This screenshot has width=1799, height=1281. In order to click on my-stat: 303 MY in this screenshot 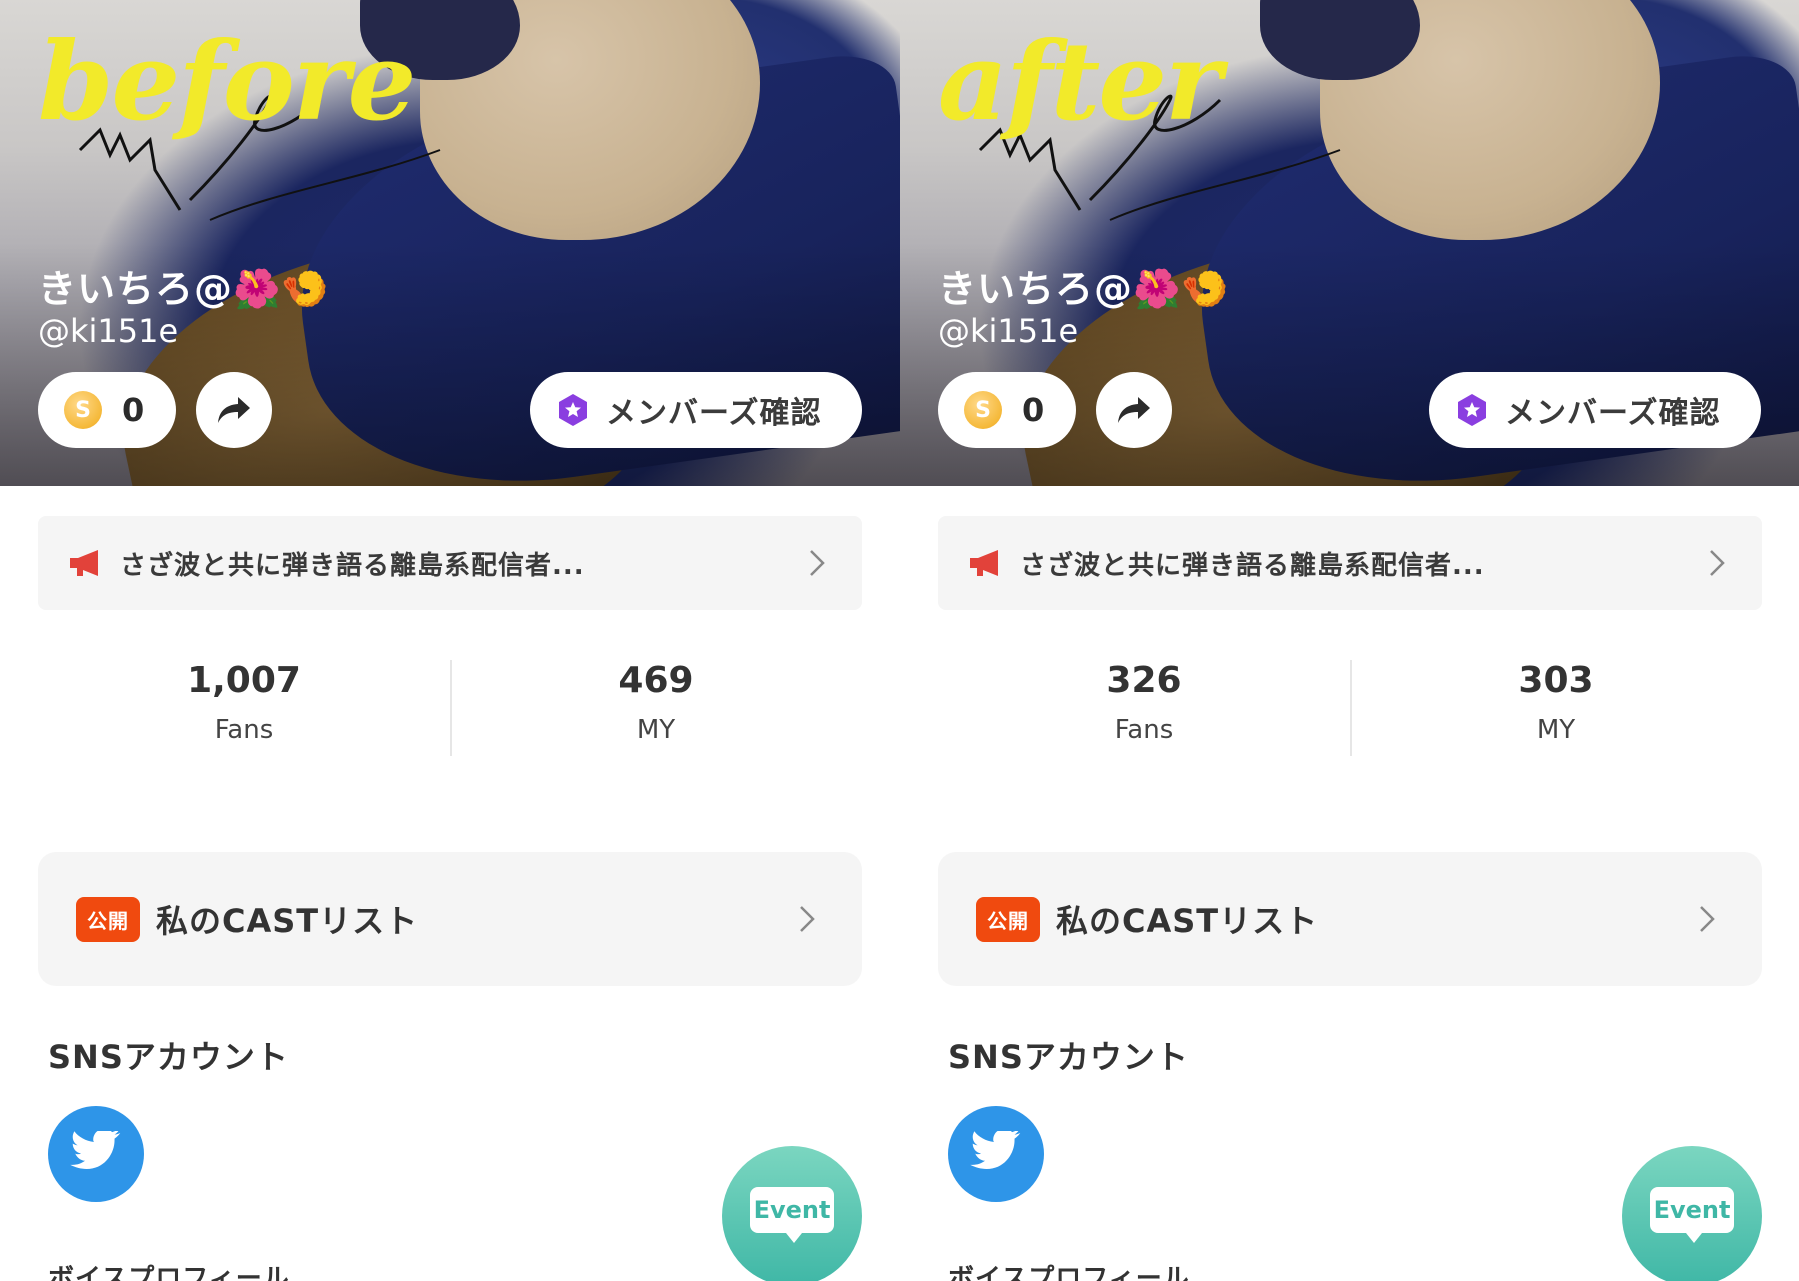, I will do `click(1556, 702)`.